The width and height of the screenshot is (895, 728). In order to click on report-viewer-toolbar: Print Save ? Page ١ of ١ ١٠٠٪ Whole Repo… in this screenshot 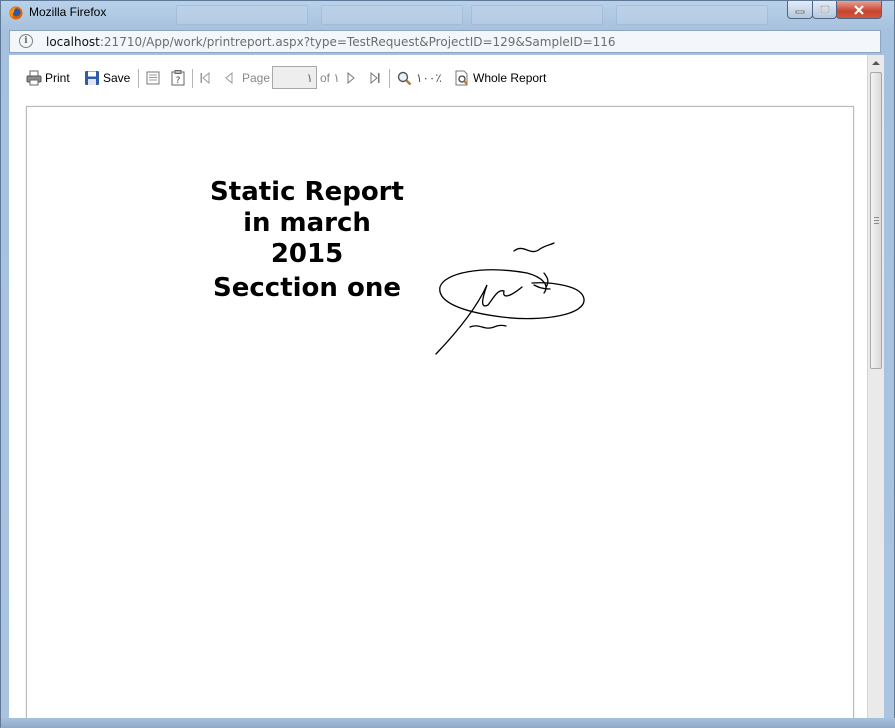, I will do `click(438, 78)`.